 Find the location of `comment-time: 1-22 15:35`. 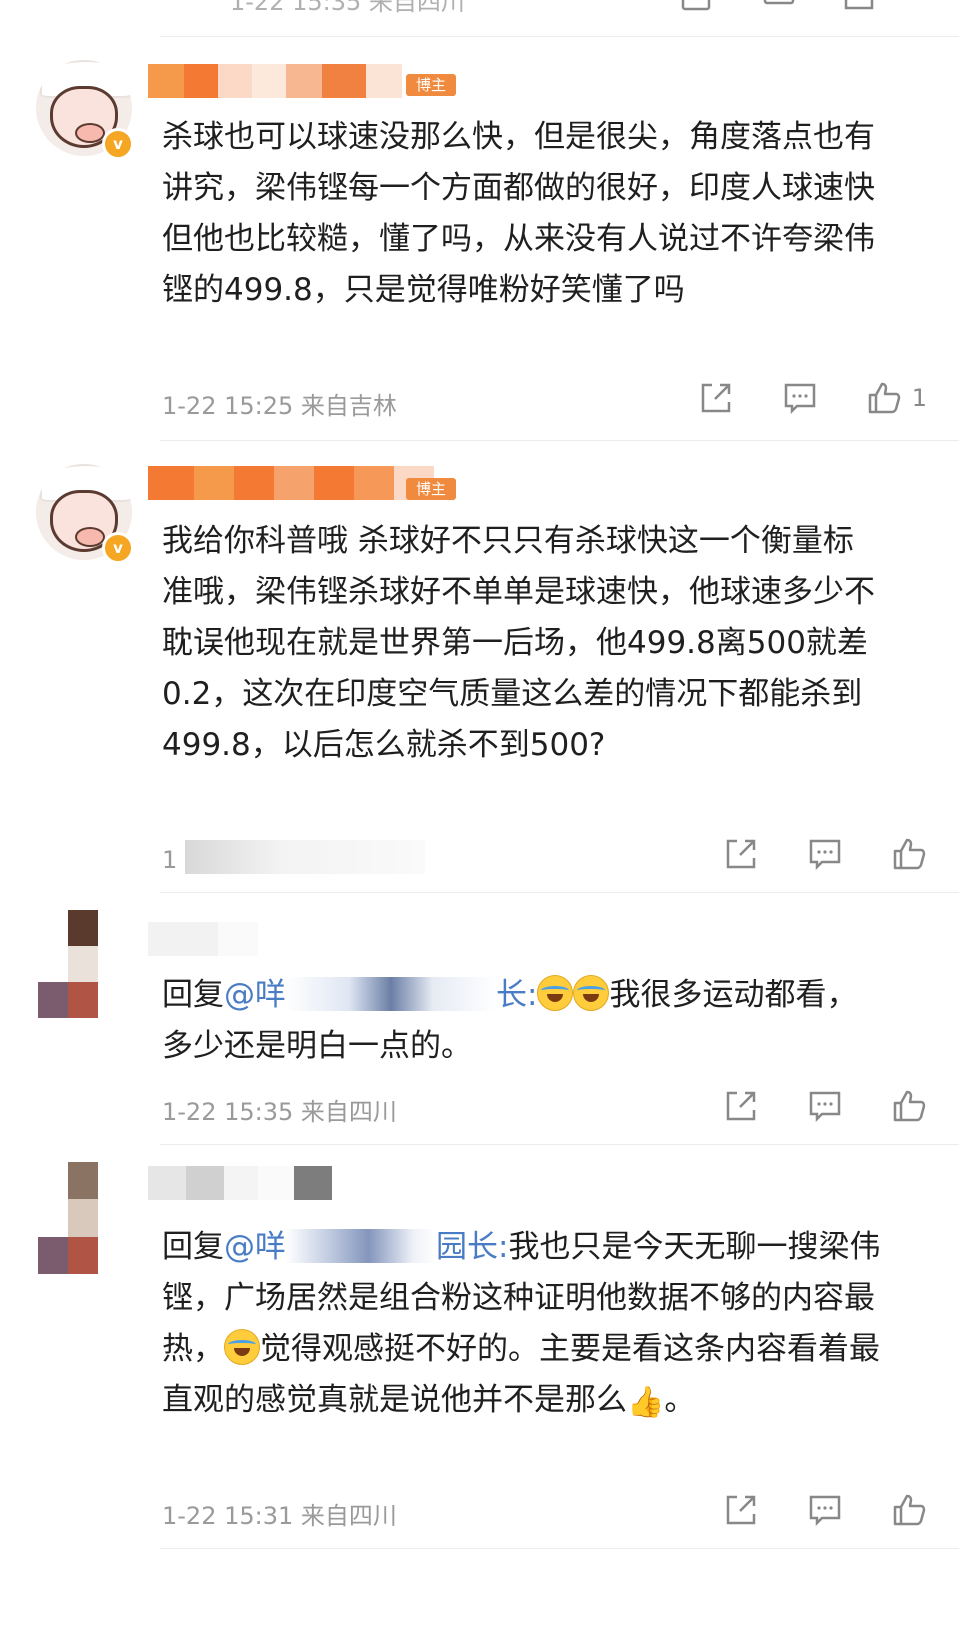

comment-time: 1-22 15:35 is located at coordinates (228, 1112).